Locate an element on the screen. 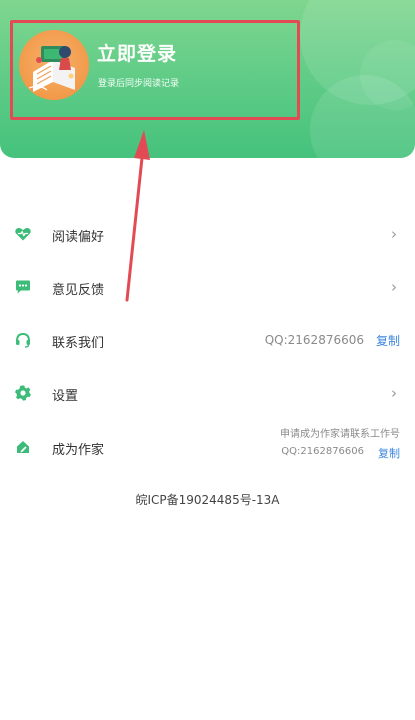 The height and width of the screenshot is (720, 415). menu-item-label: 成为作家 is located at coordinates (78, 450).